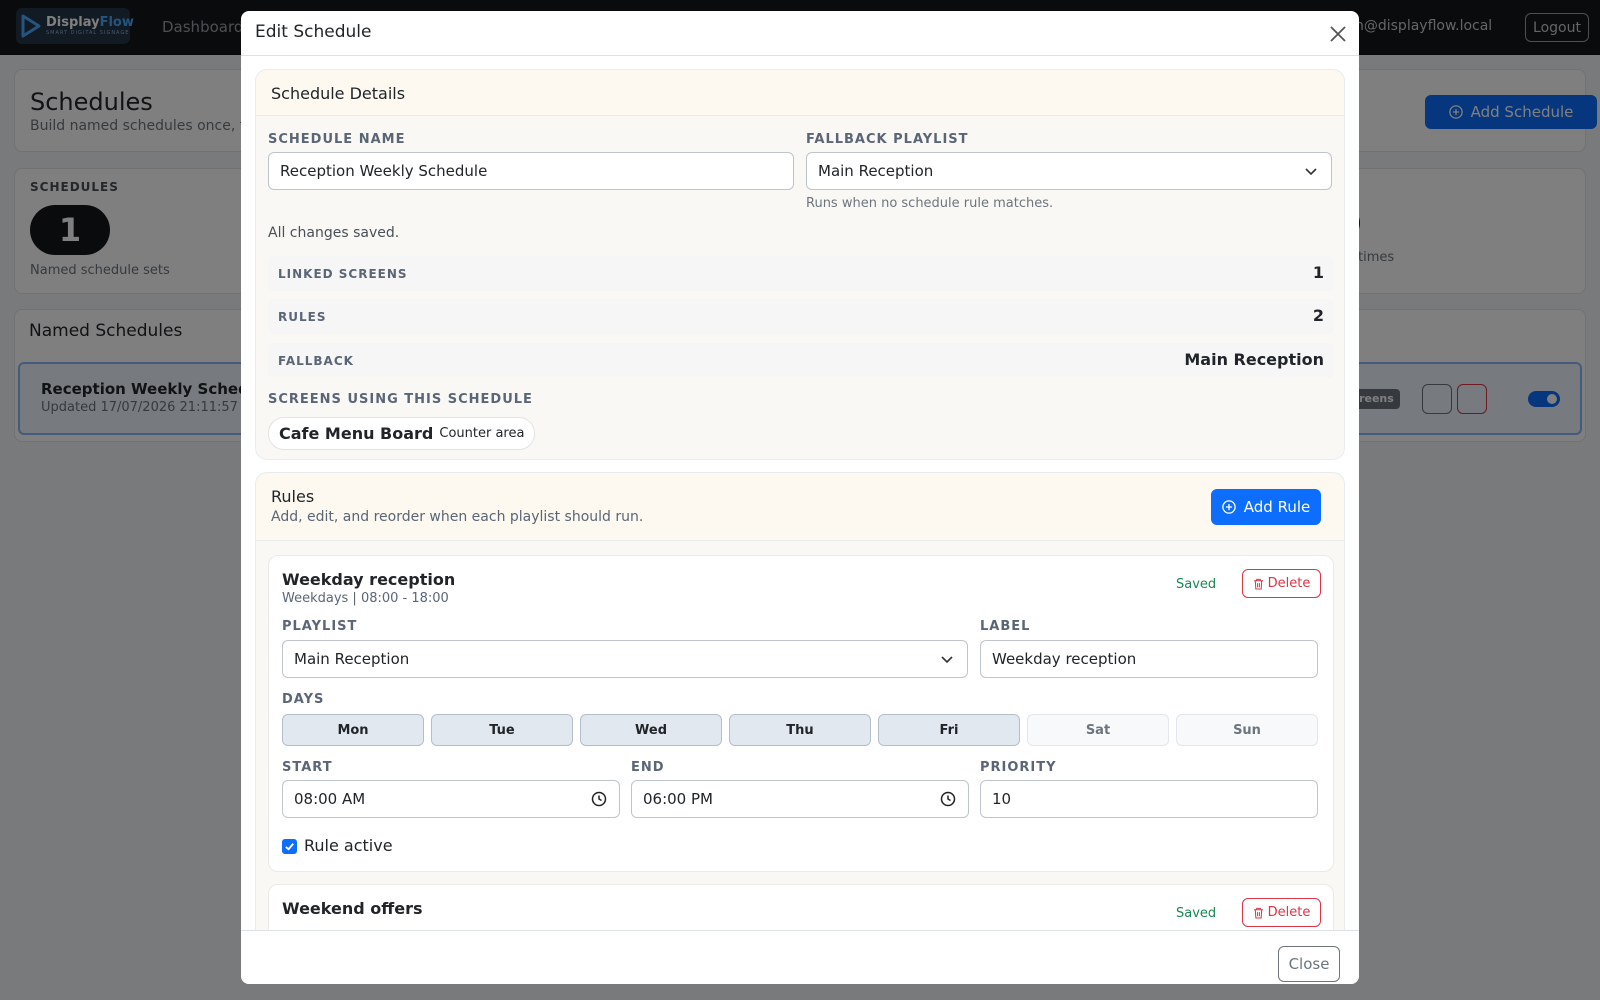 Image resolution: width=1600 pixels, height=1000 pixels. Describe the element at coordinates (400, 399) in the screenshot. I see `screens-using-label: SCREENS USING THIS SCHEDULE` at that location.